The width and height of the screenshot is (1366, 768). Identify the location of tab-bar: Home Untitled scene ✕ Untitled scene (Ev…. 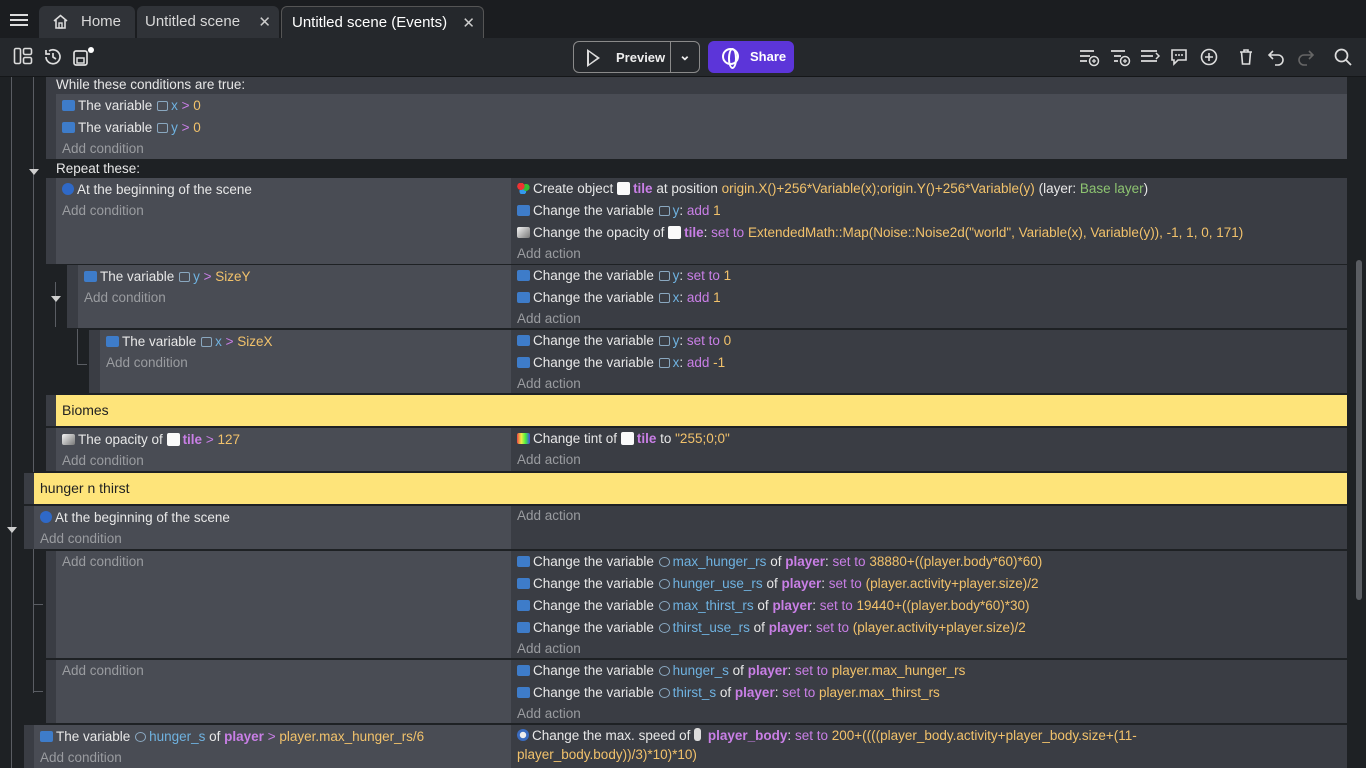
(683, 19).